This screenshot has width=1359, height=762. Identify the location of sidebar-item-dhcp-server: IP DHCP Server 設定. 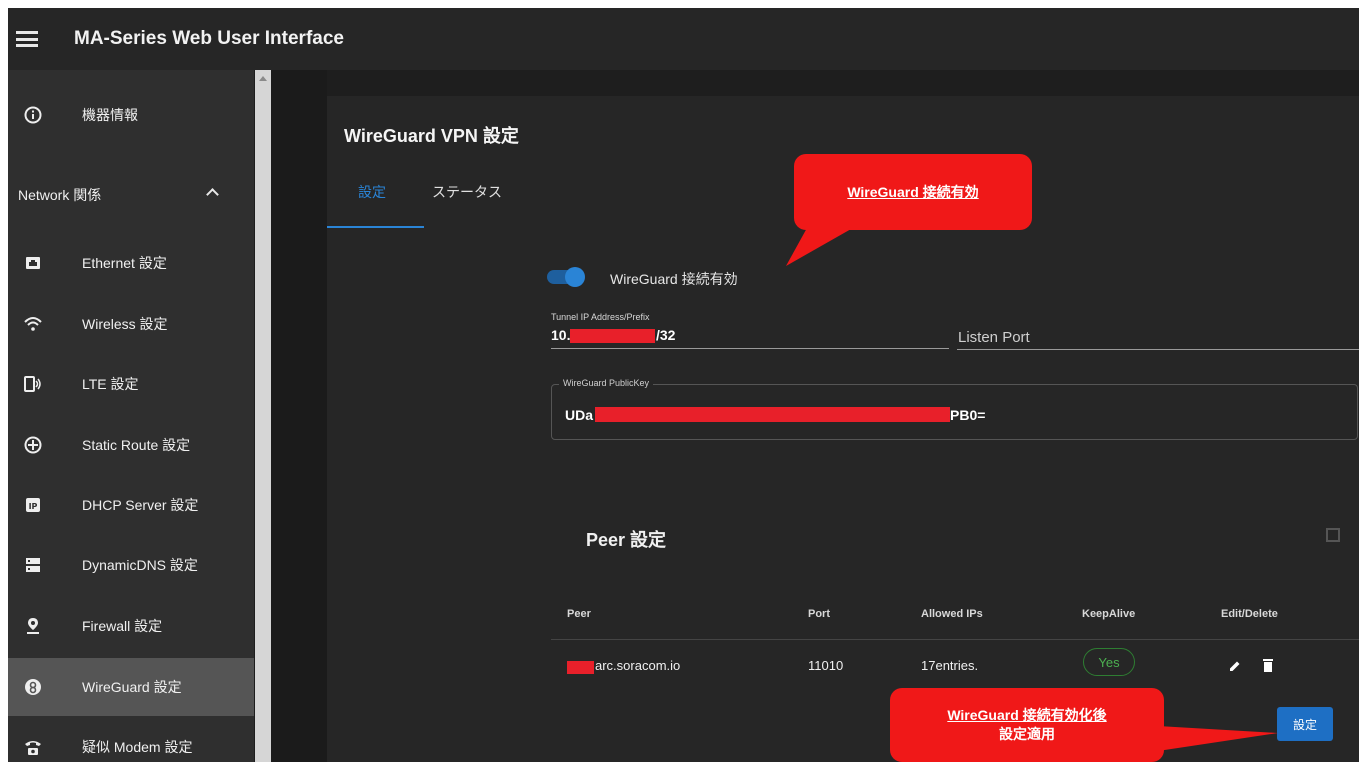
(131, 505).